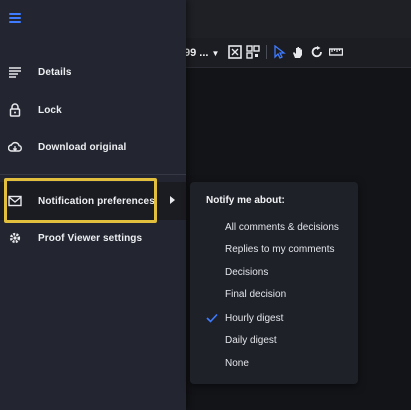 Image resolution: width=411 pixels, height=410 pixels. I want to click on checkmark-icon, so click(212, 318).